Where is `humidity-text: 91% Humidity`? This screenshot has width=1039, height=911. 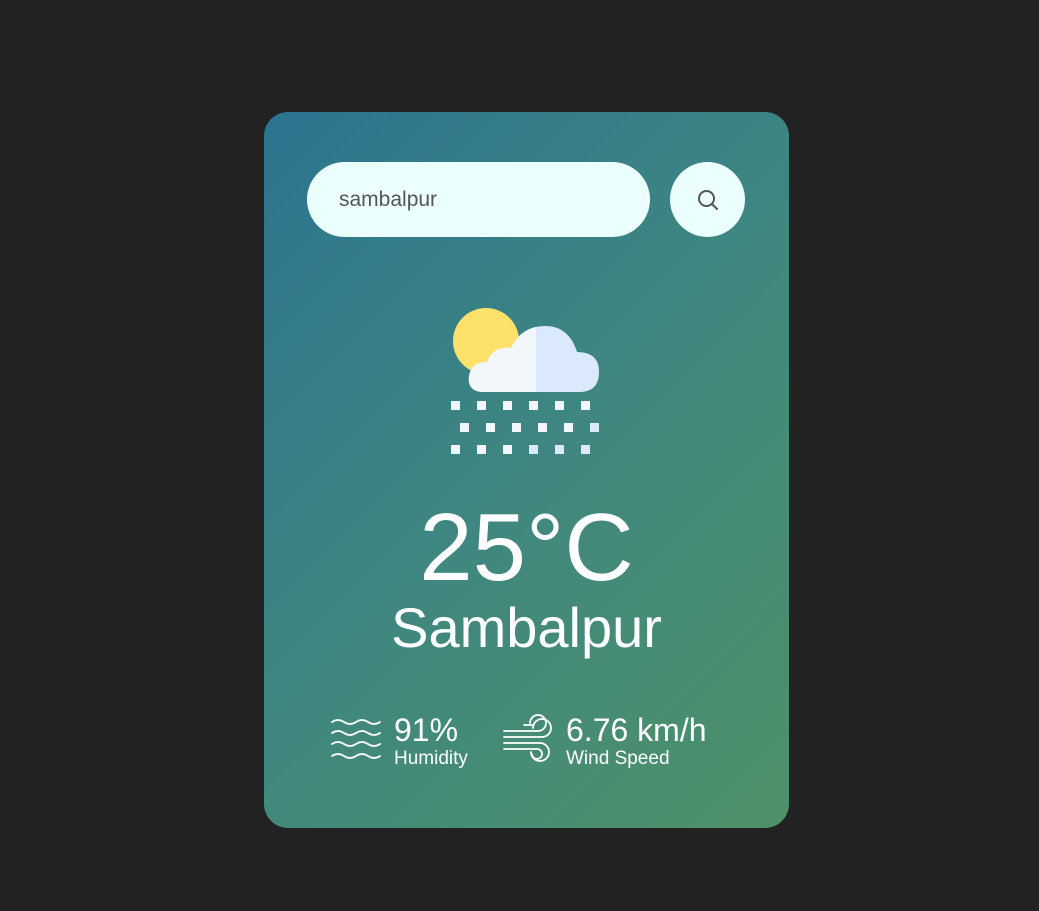
humidity-text: 91% Humidity is located at coordinates (431, 741).